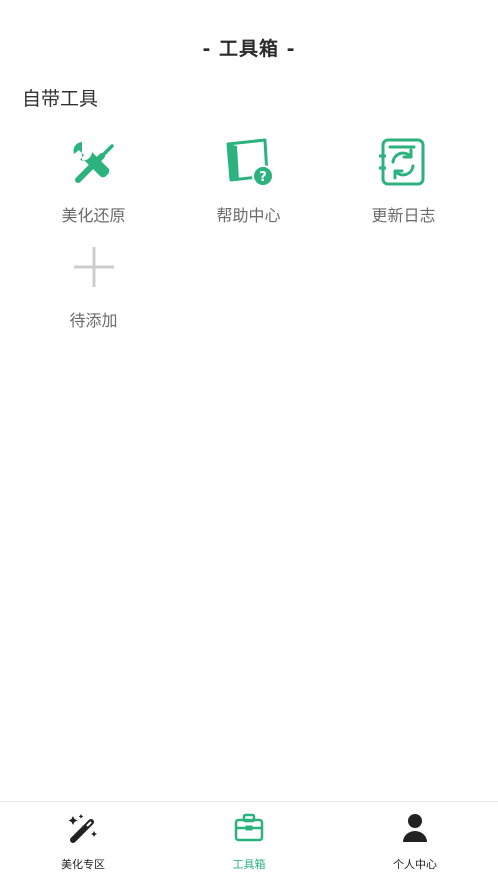 Image resolution: width=498 pixels, height=885 pixels. I want to click on header: - 工具箱 -, so click(249, 47).